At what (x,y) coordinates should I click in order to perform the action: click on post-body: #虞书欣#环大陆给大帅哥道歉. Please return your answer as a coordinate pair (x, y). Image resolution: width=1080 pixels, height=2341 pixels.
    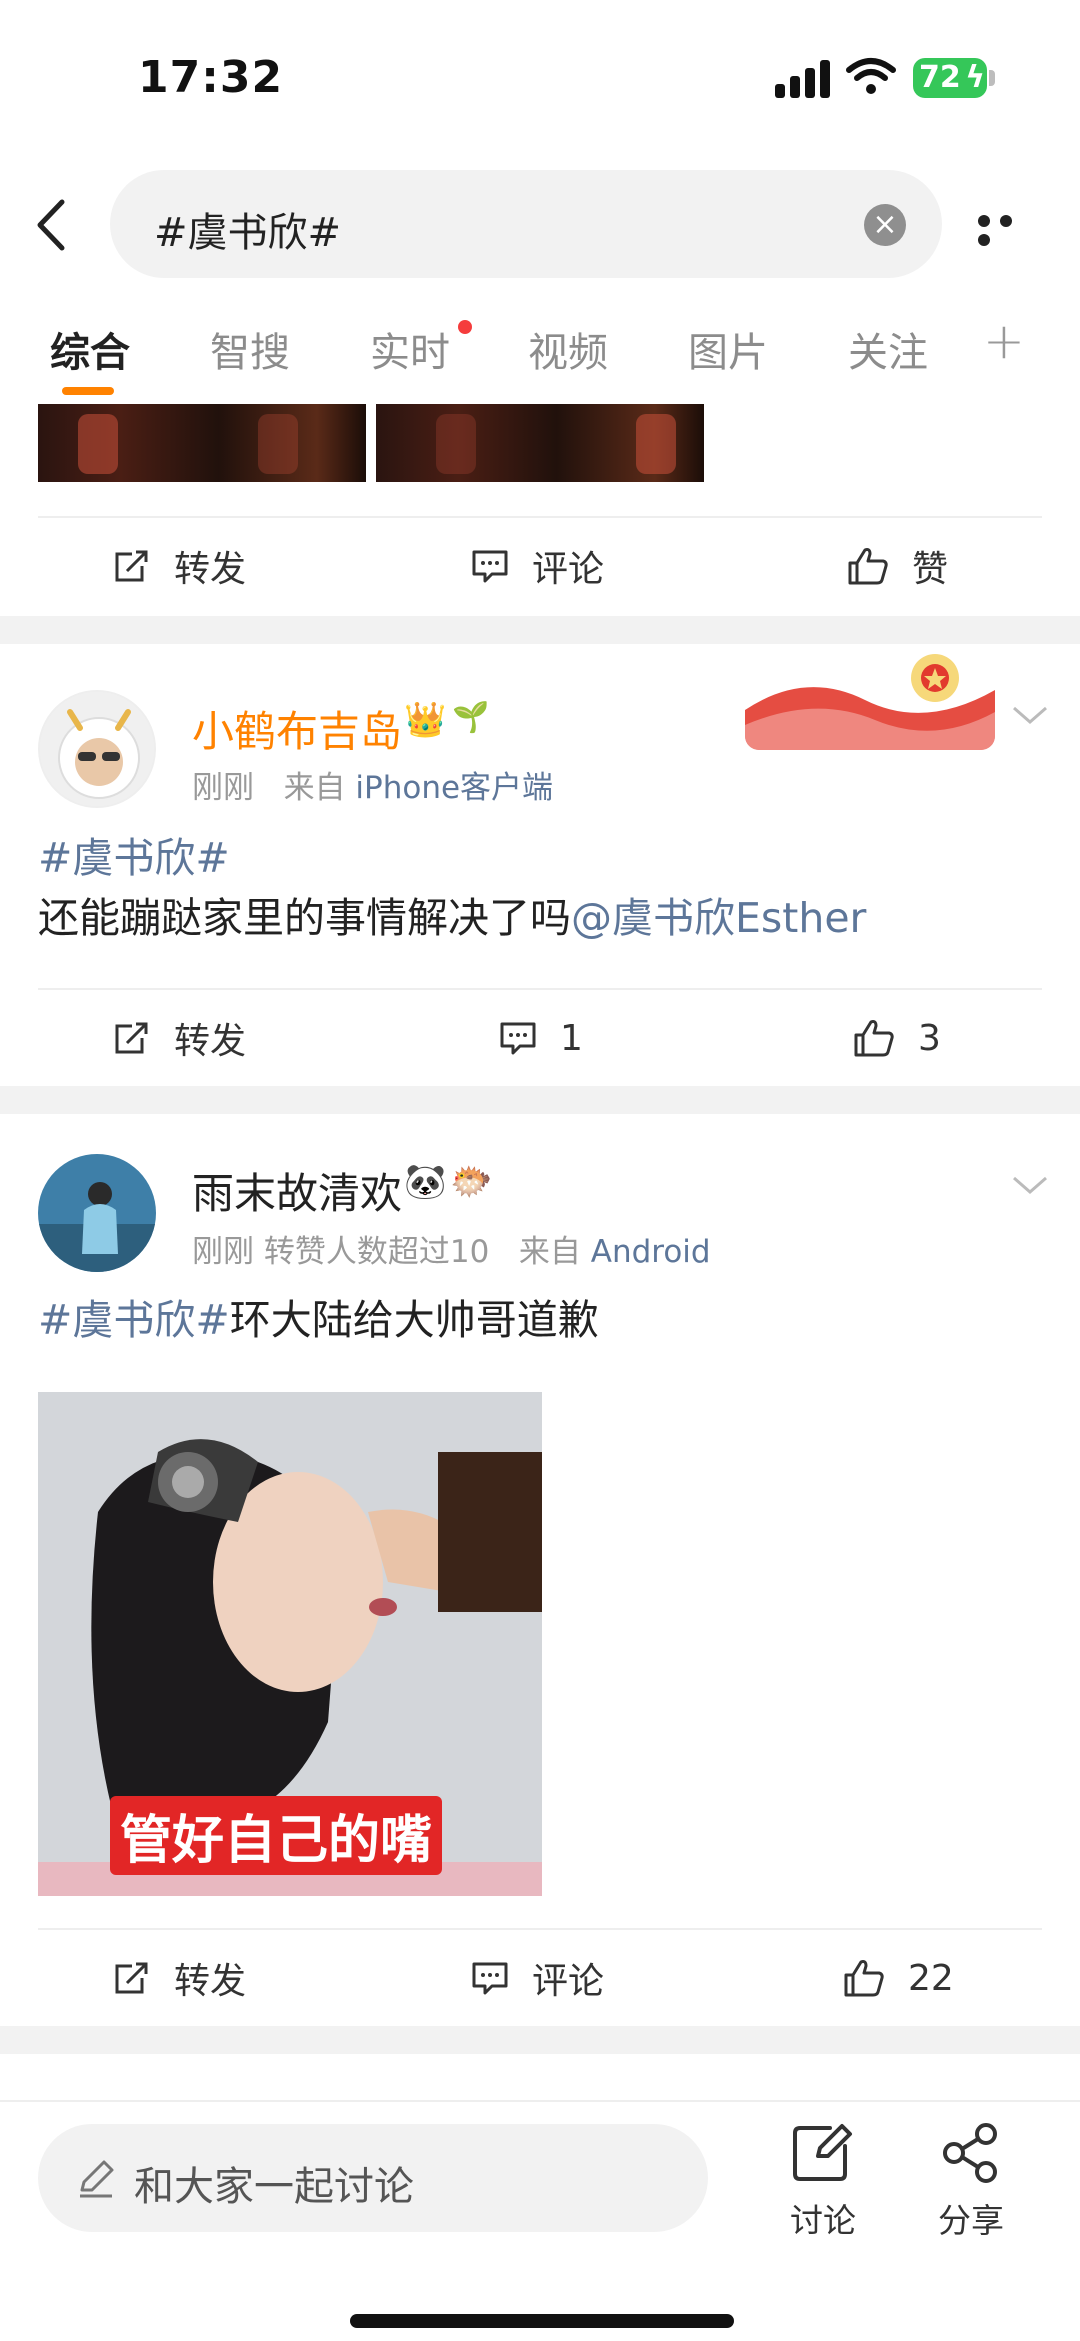
    Looking at the image, I should click on (318, 1320).